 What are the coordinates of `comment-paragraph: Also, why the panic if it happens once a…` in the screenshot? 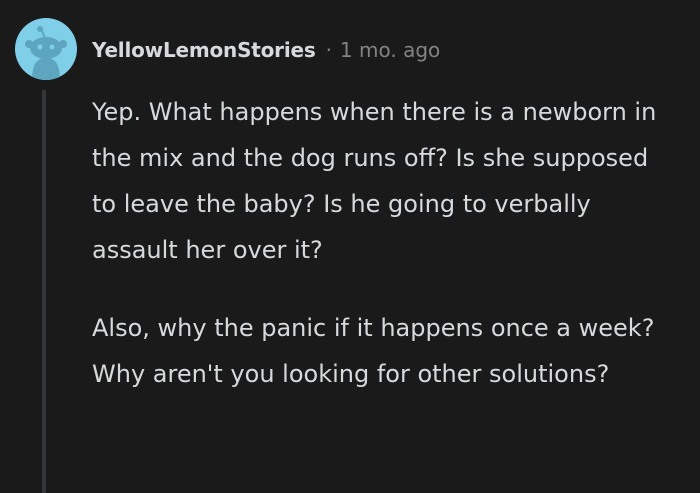 It's located at (373, 351).